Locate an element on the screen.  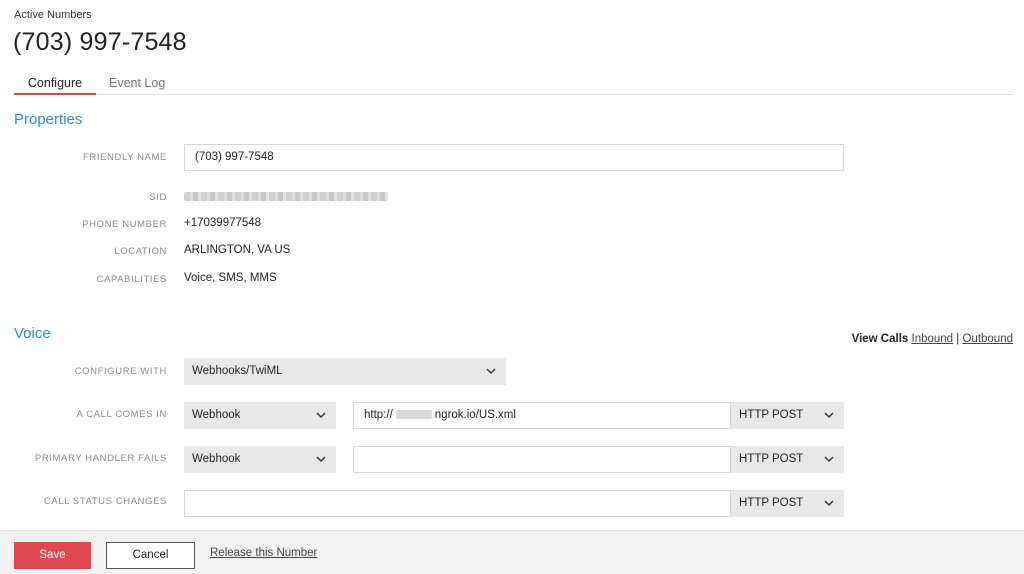
inbound-link: Inbound is located at coordinates (933, 339).